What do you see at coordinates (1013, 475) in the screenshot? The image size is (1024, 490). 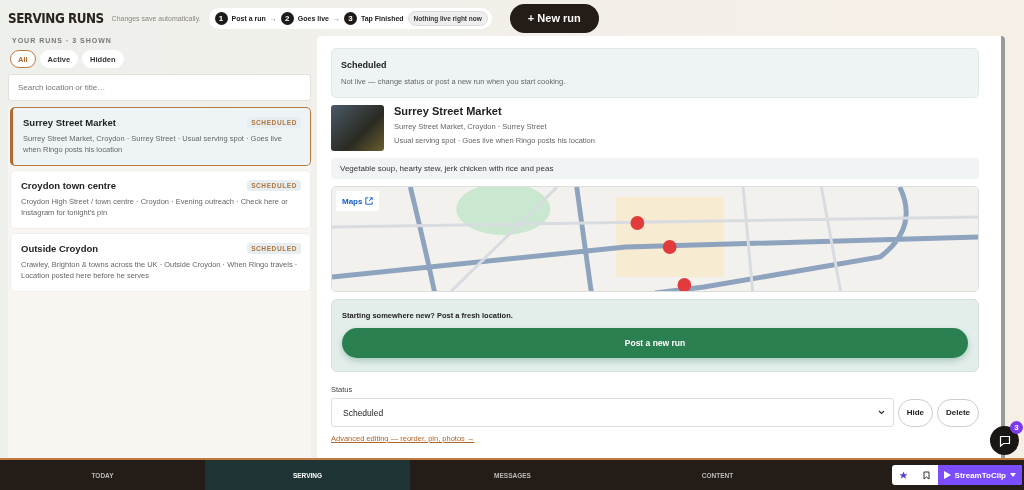 I see `caret-icon` at bounding box center [1013, 475].